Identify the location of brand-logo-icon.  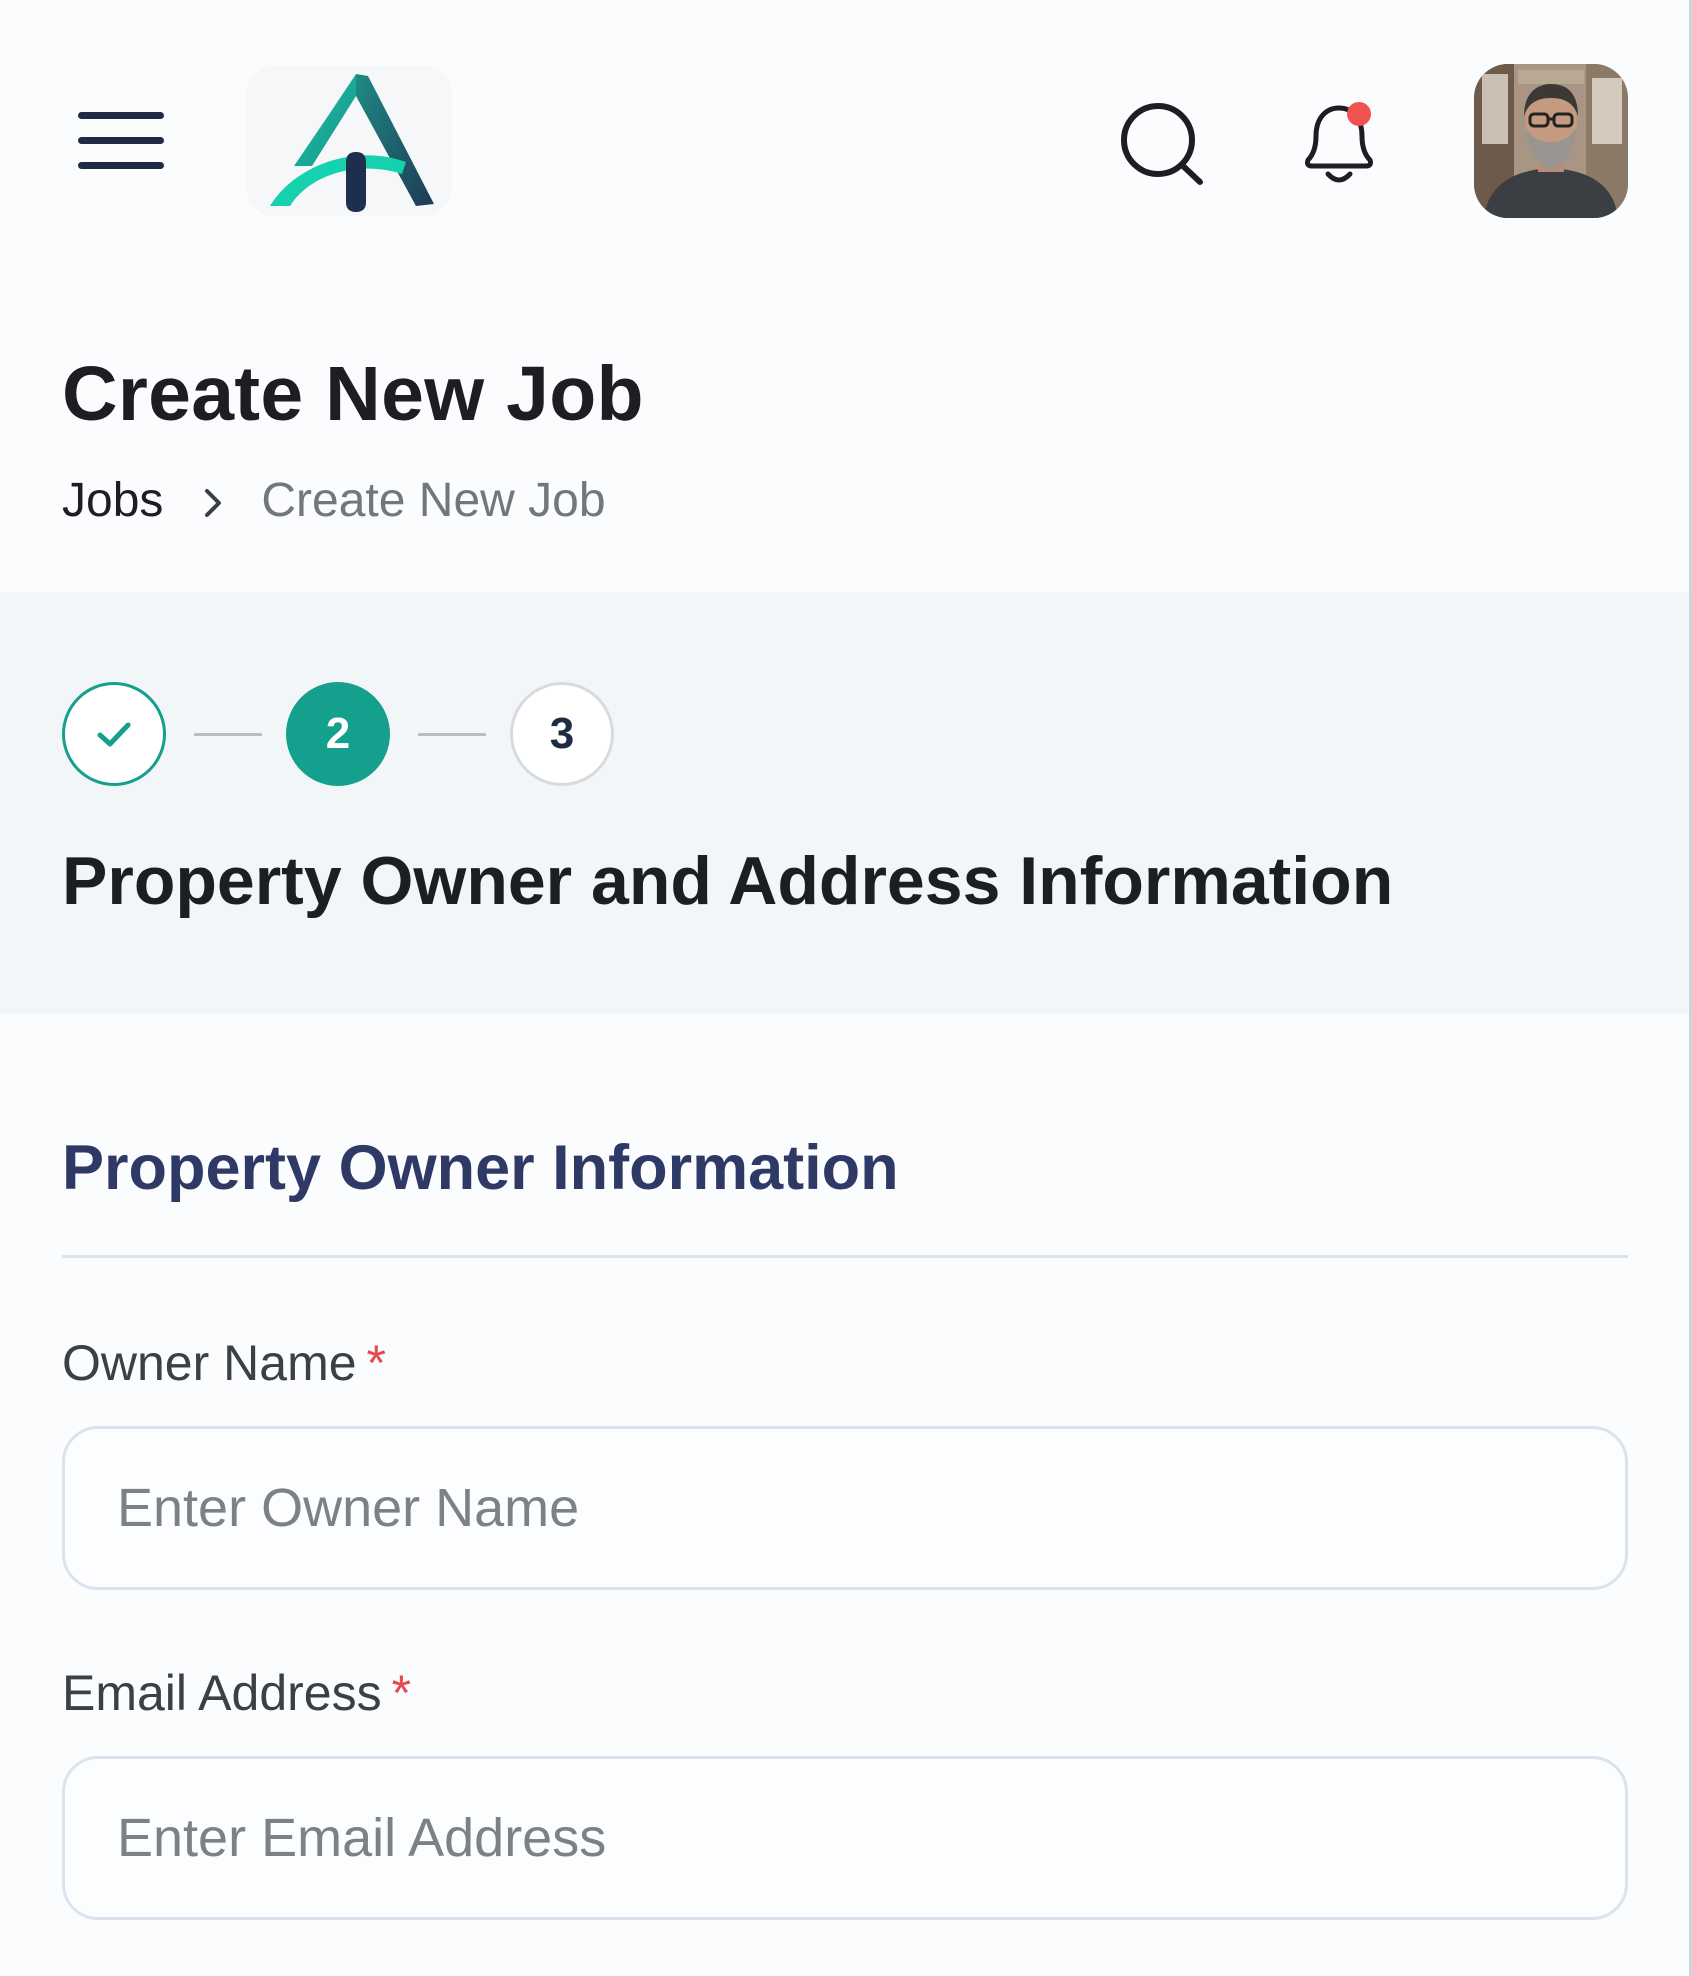
(352, 143).